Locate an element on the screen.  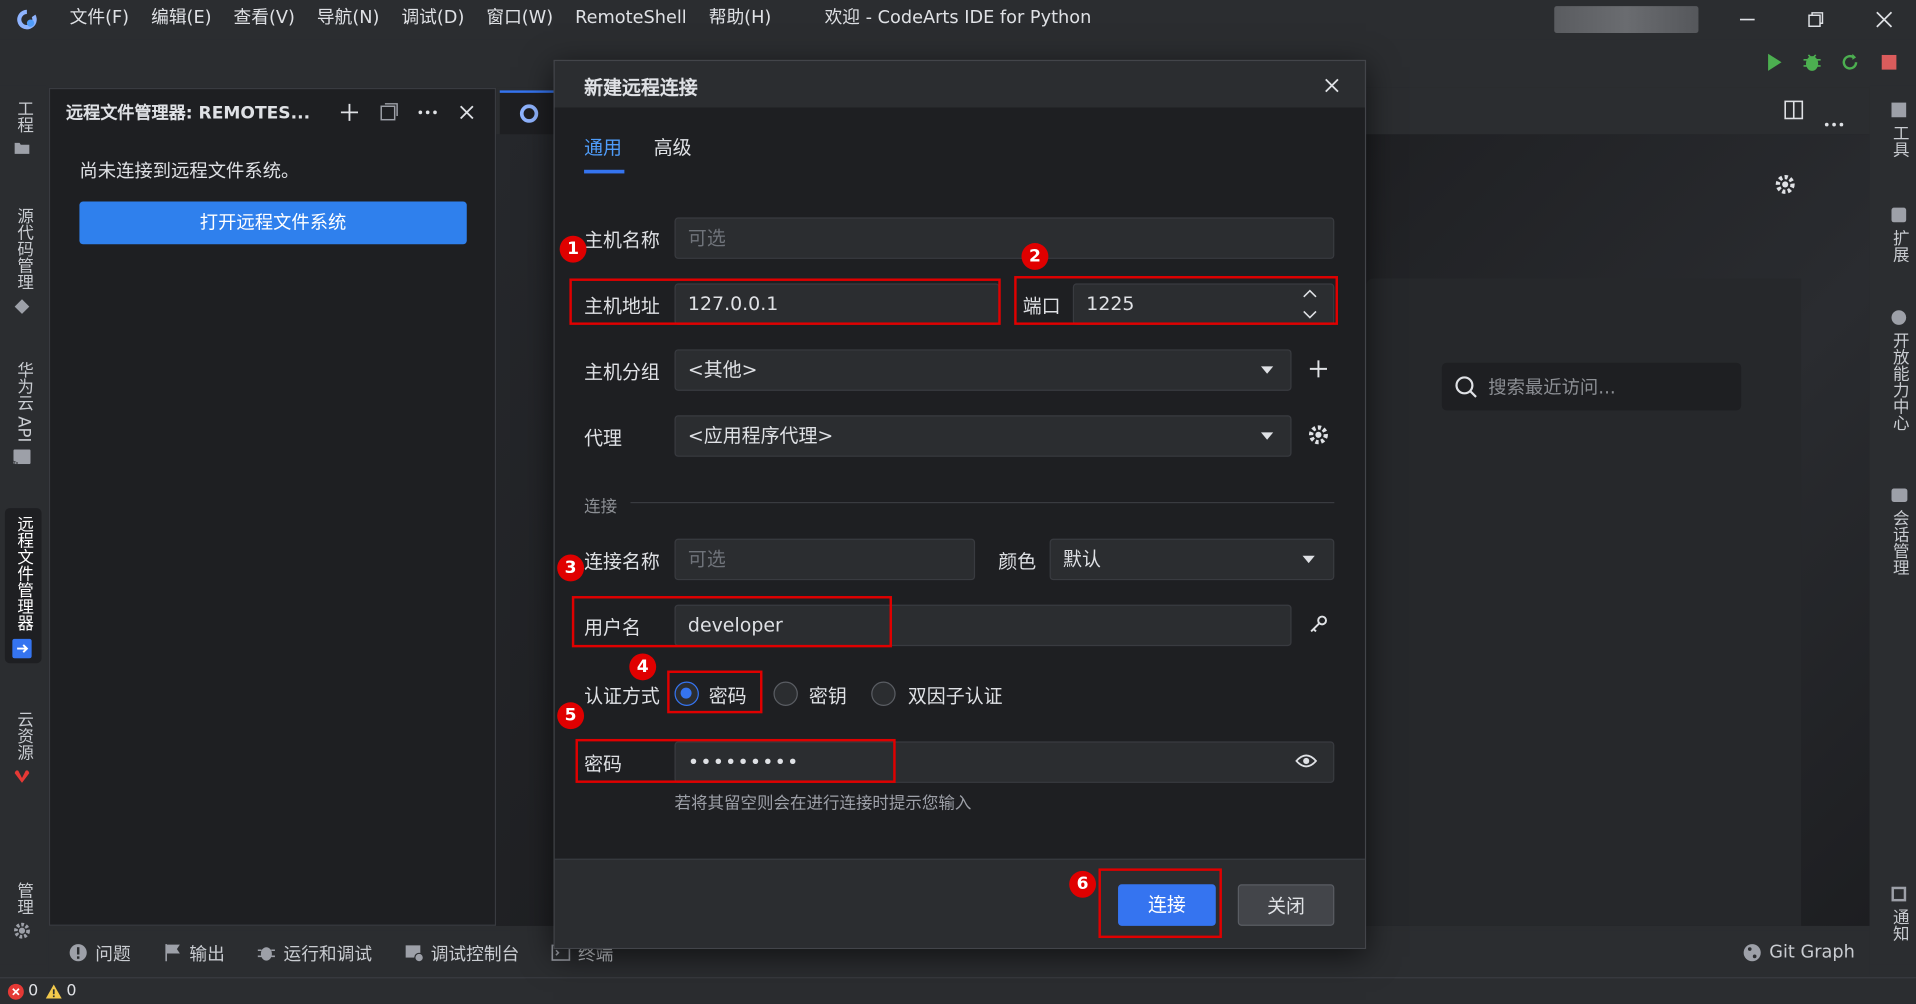
welcome-tab-icon is located at coordinates (529, 116).